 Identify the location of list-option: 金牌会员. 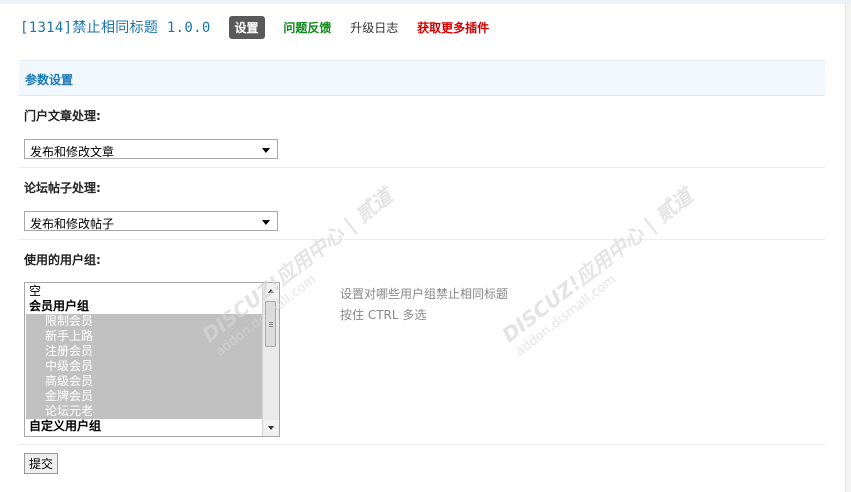
(144, 396).